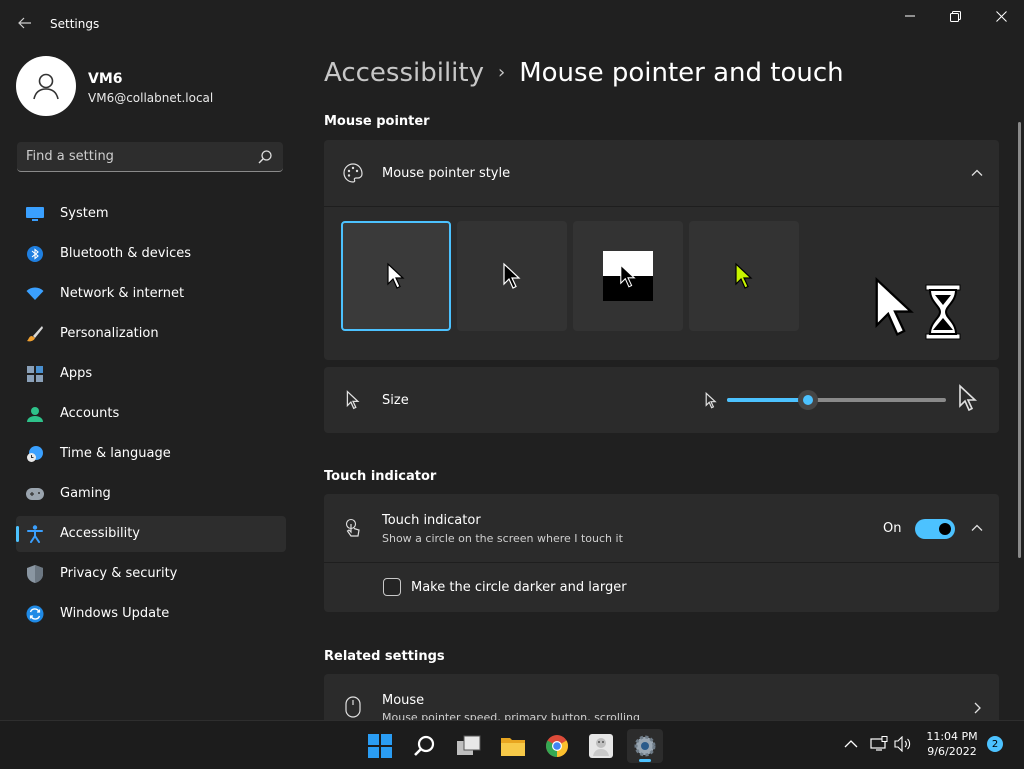 This screenshot has width=1024, height=769. I want to click on pointer-size-slider, so click(836, 400).